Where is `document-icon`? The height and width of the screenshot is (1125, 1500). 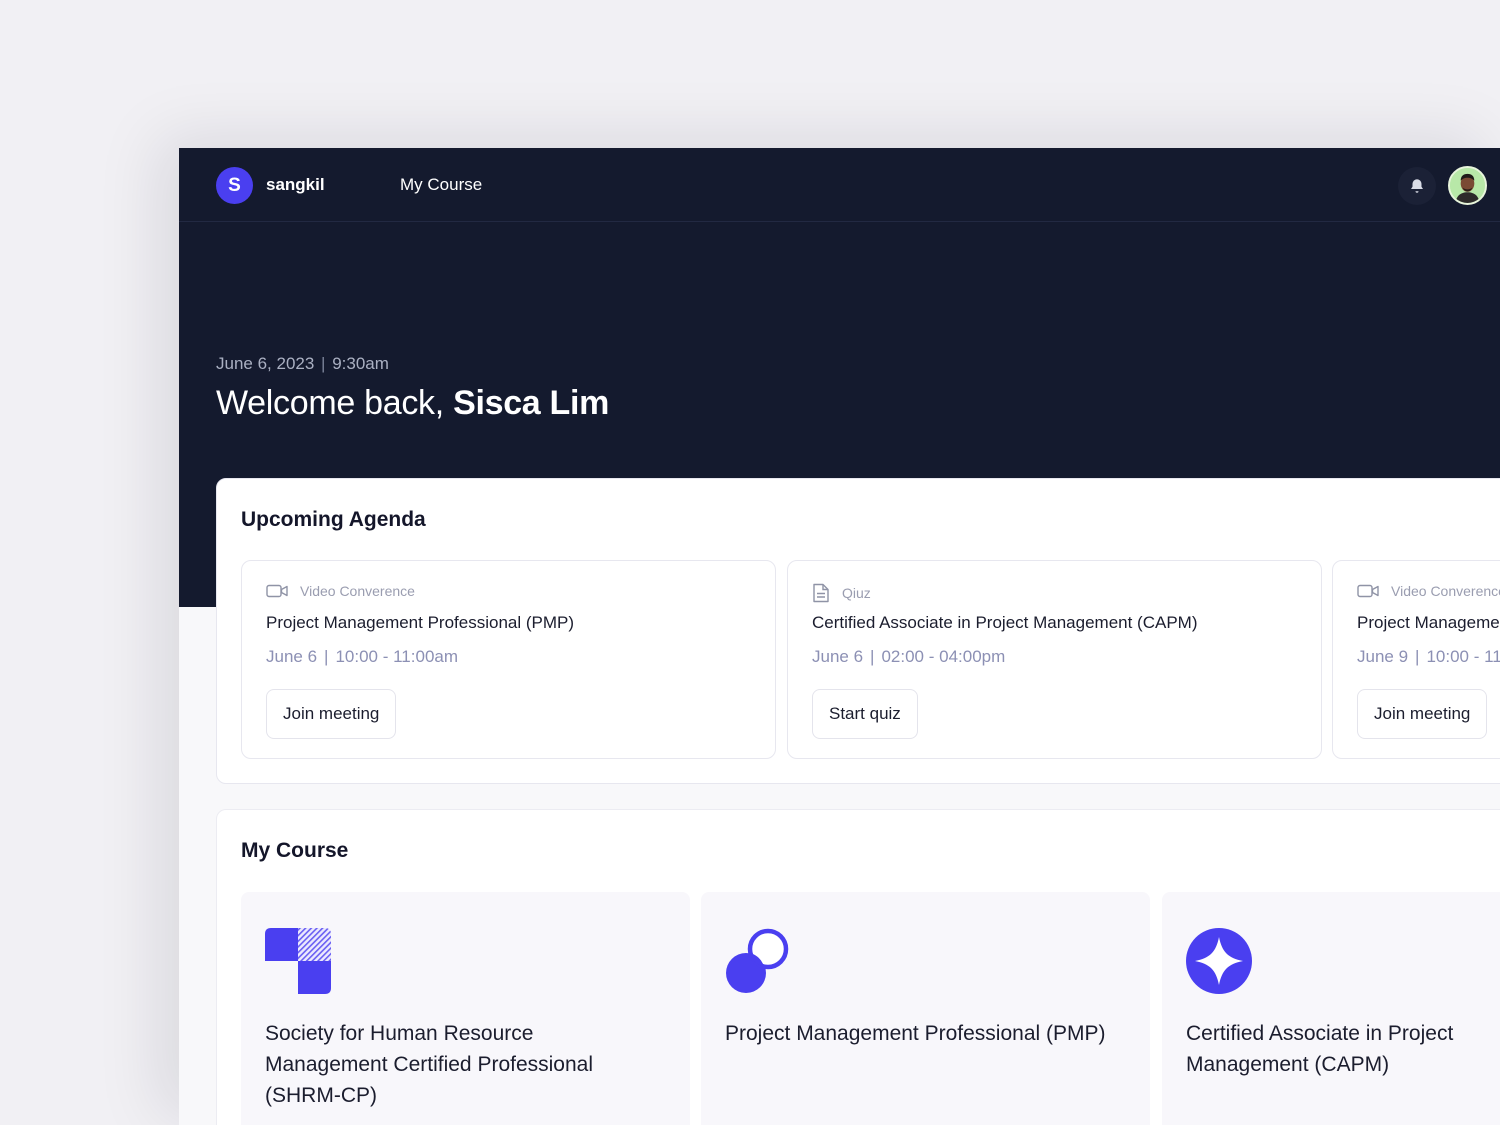 document-icon is located at coordinates (821, 593).